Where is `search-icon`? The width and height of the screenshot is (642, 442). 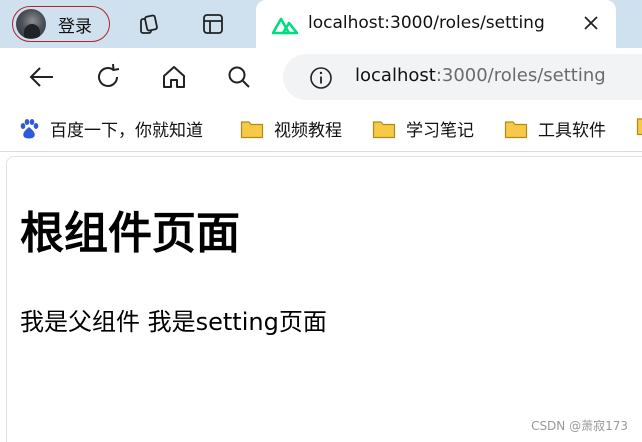 search-icon is located at coordinates (239, 77).